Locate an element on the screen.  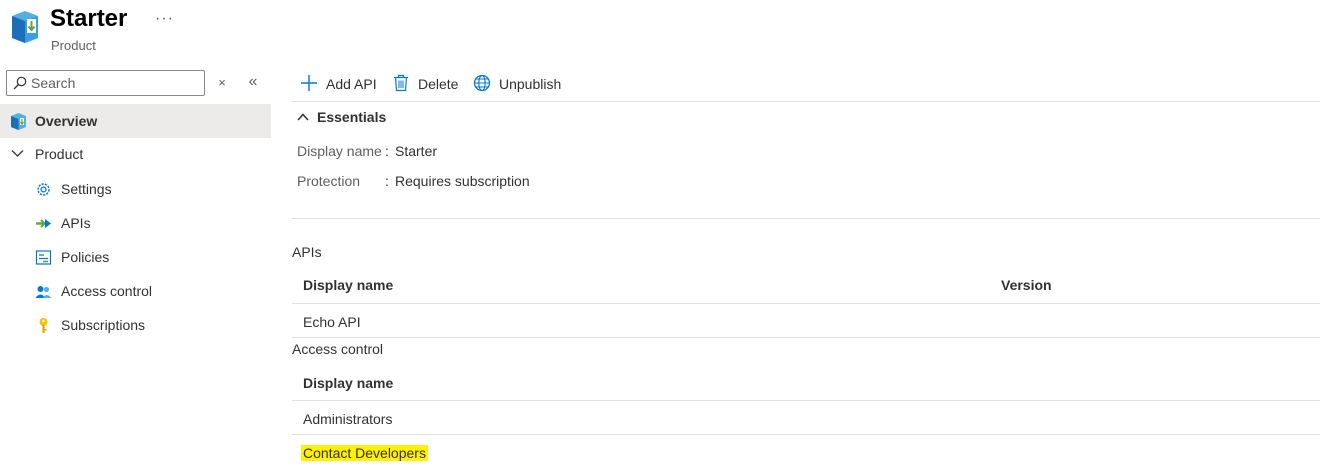
people-icon is located at coordinates (43, 292).